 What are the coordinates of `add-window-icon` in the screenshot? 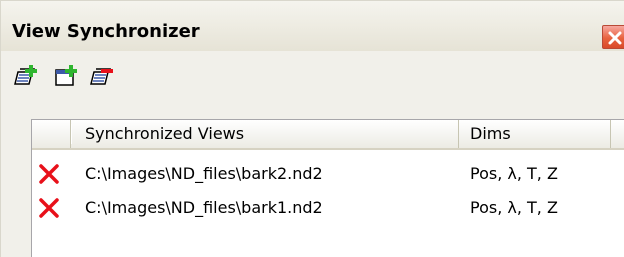 It's located at (66, 75).